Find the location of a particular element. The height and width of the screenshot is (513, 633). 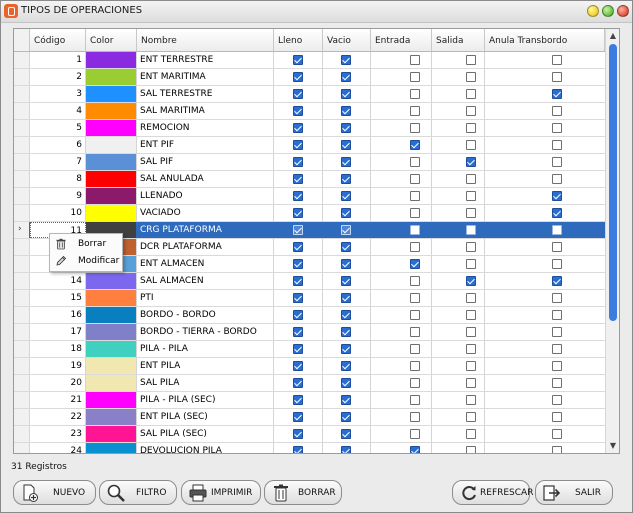

table-row: 17 BORDO - TIERRA - BORDO is located at coordinates (309, 332).